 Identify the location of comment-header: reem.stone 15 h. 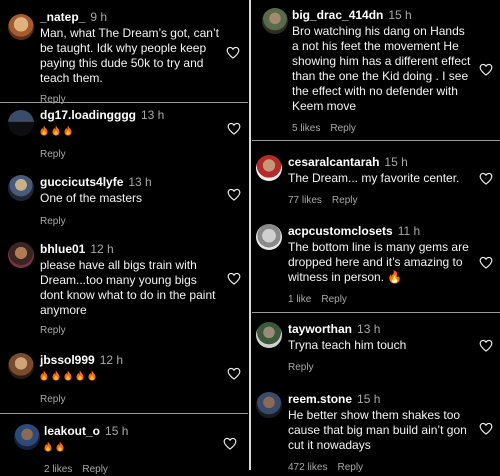
(380, 399).